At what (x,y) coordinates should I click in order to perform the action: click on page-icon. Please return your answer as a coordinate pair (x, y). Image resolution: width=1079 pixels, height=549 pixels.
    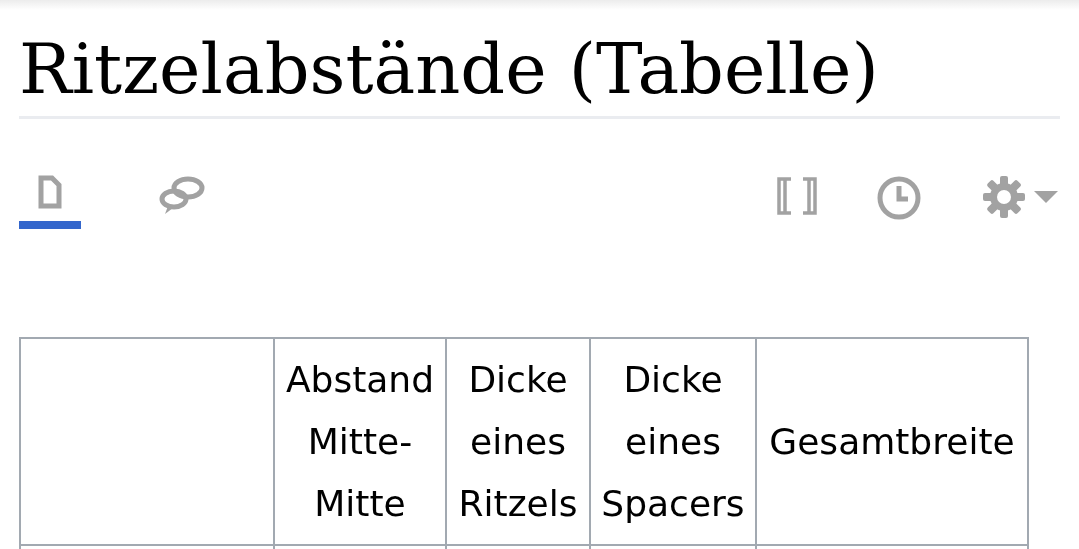
    Looking at the image, I should click on (50, 192).